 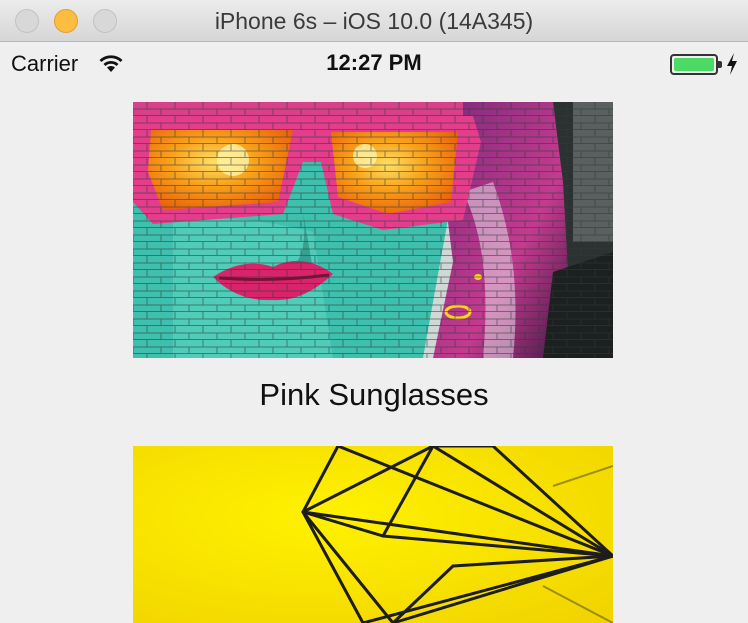 I want to click on window-titlebar: iPhone 6s – iOS 10.0 (14A345), so click(x=374, y=21).